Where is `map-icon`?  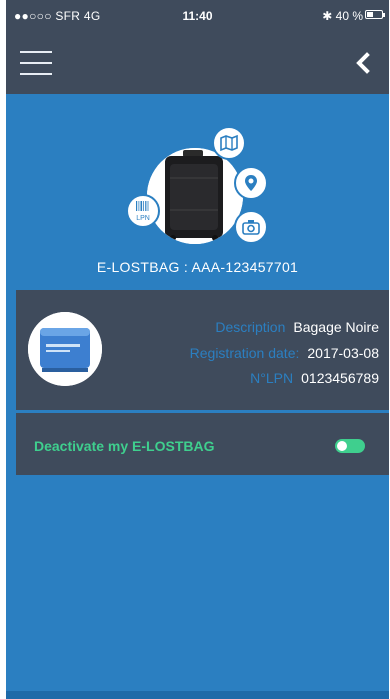
map-icon is located at coordinates (229, 143).